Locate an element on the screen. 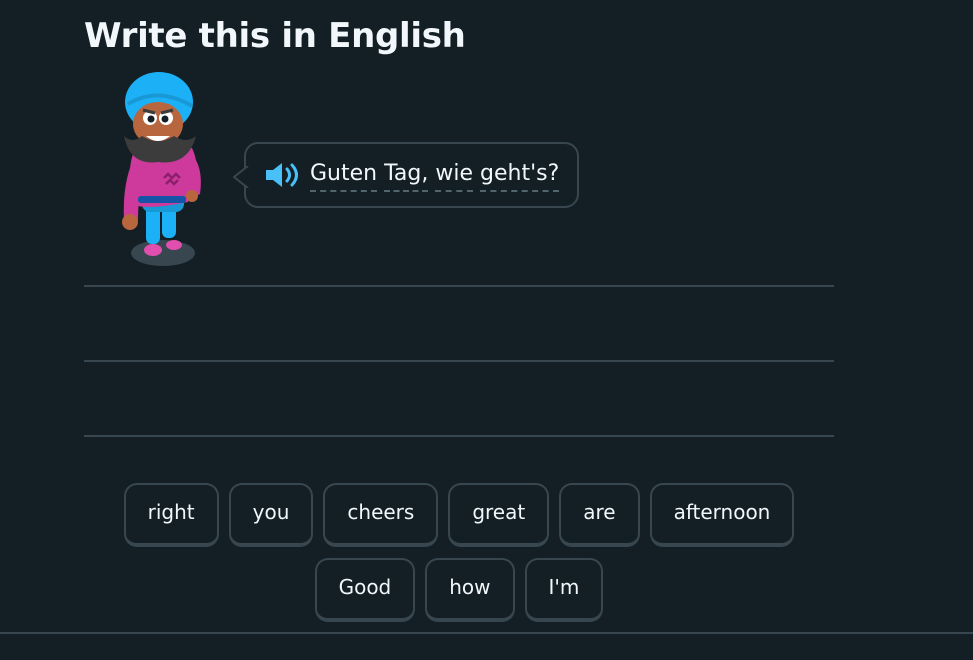 This screenshot has width=973, height=660. page-title: Write this in English is located at coordinates (275, 36).